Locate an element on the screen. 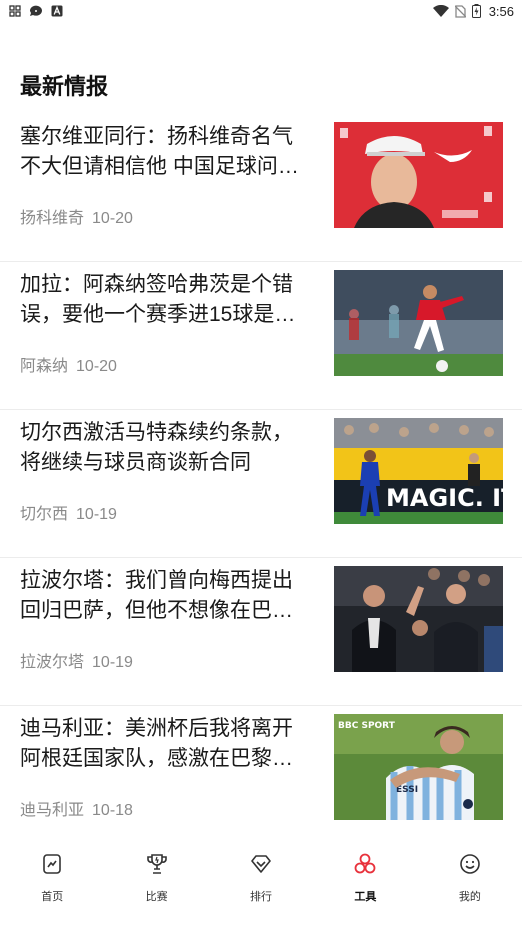 Image resolution: width=522 pixels, height=930 pixels. news-thumbnail: MAGIC. IT is located at coordinates (418, 471).